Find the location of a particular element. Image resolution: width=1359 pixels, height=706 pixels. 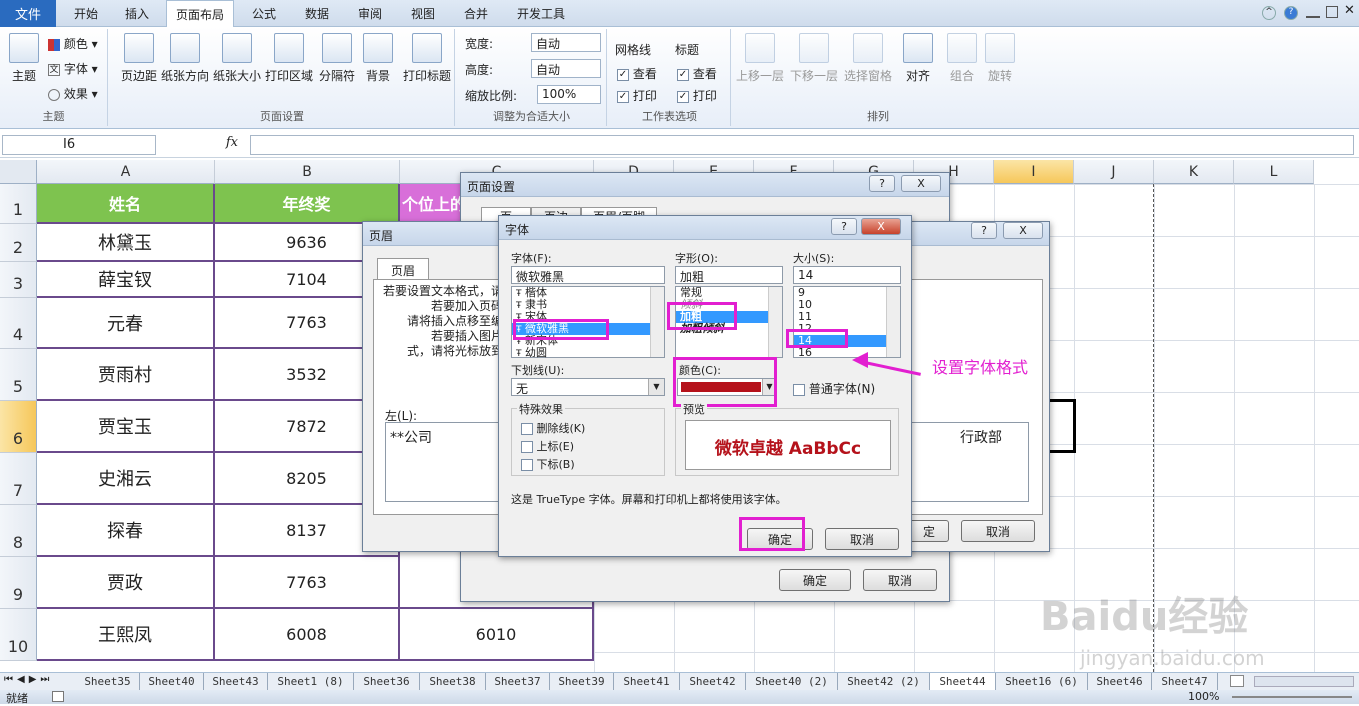

superscript-checkbox: 上标(E) is located at coordinates (547, 446).